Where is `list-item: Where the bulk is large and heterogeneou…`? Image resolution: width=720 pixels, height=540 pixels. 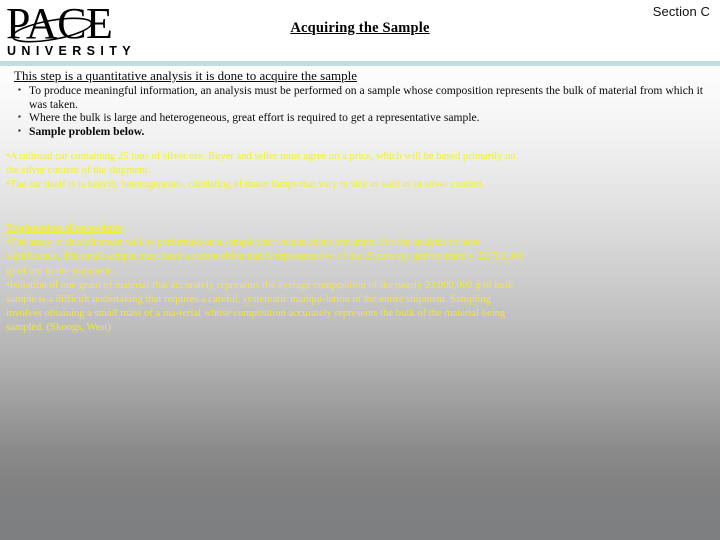 list-item: Where the bulk is large and heterogeneou… is located at coordinates (366, 117).